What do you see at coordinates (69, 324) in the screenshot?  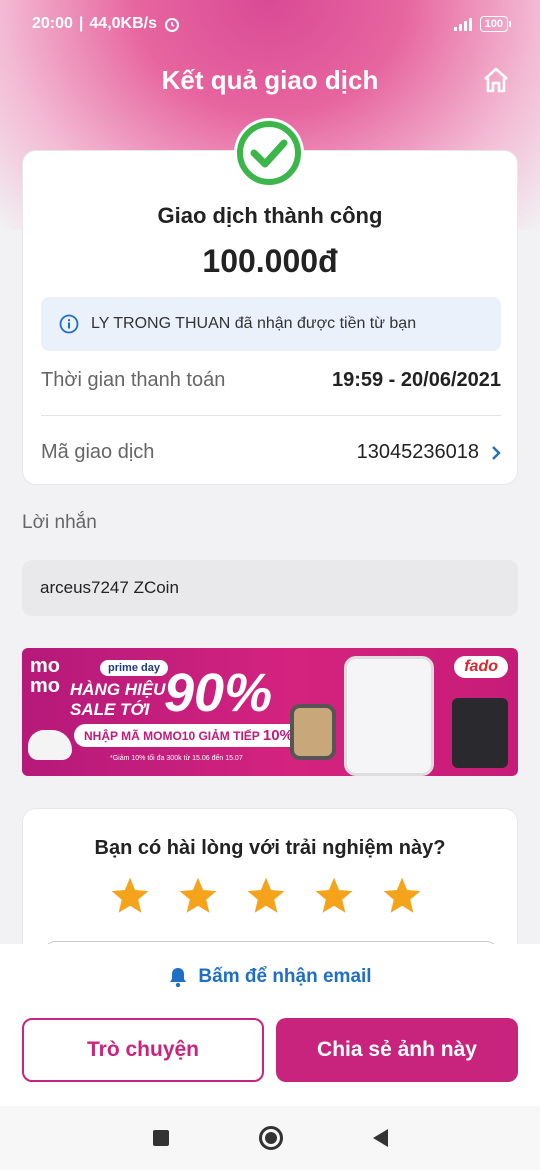 I see `info-icon` at bounding box center [69, 324].